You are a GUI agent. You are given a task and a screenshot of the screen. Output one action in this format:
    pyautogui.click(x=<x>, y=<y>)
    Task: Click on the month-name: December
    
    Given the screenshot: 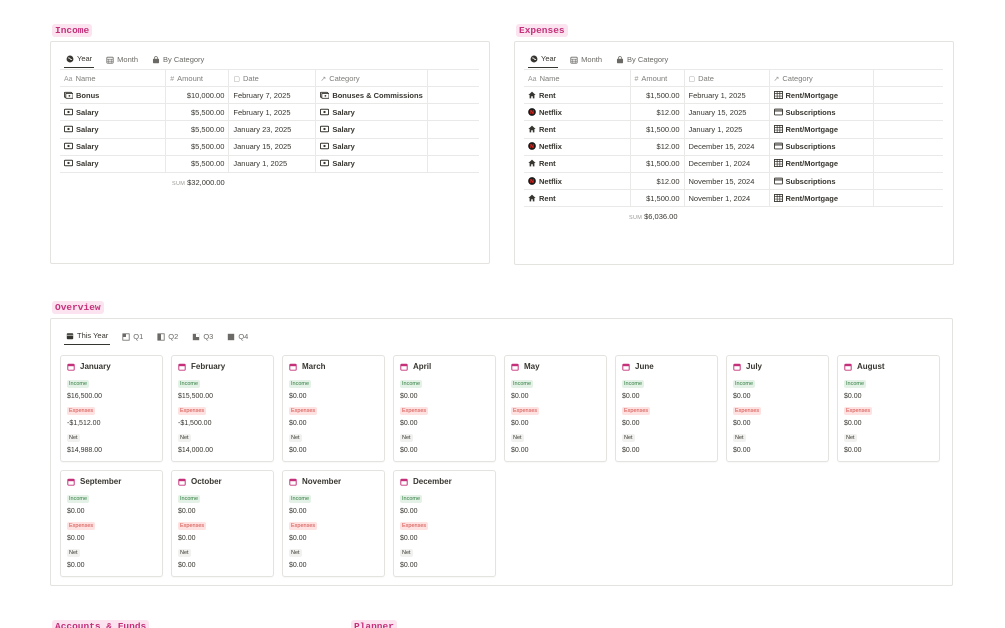 What is the action you would take?
    pyautogui.click(x=432, y=481)
    